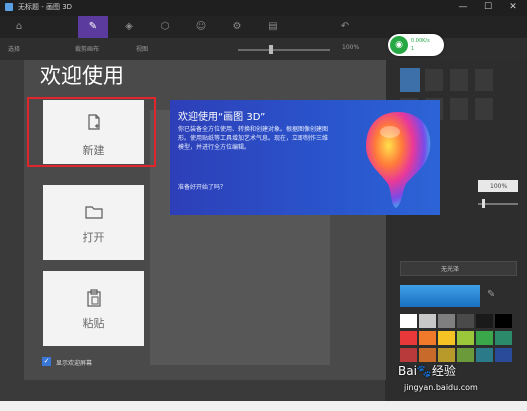  I want to click on paste-label: 粘贴, so click(93, 323).